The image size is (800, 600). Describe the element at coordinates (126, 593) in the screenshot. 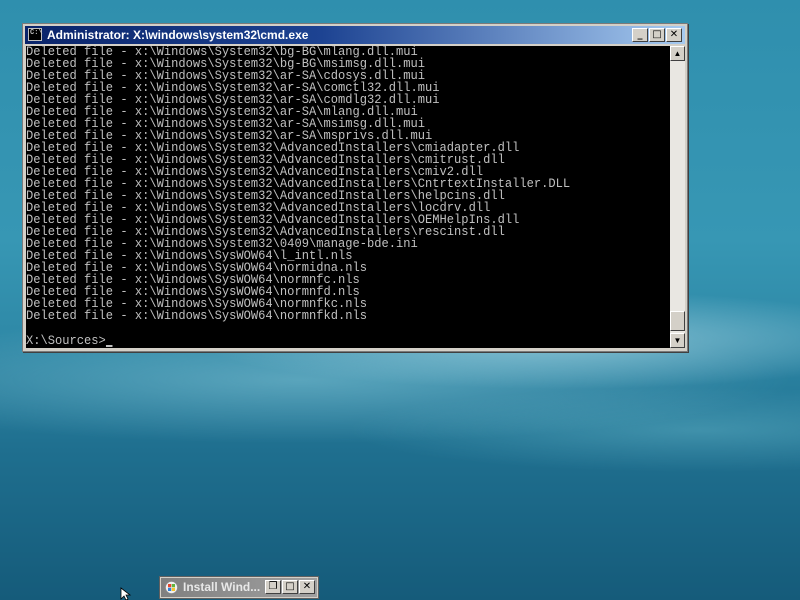

I see `mouse-pointer-icon` at that location.